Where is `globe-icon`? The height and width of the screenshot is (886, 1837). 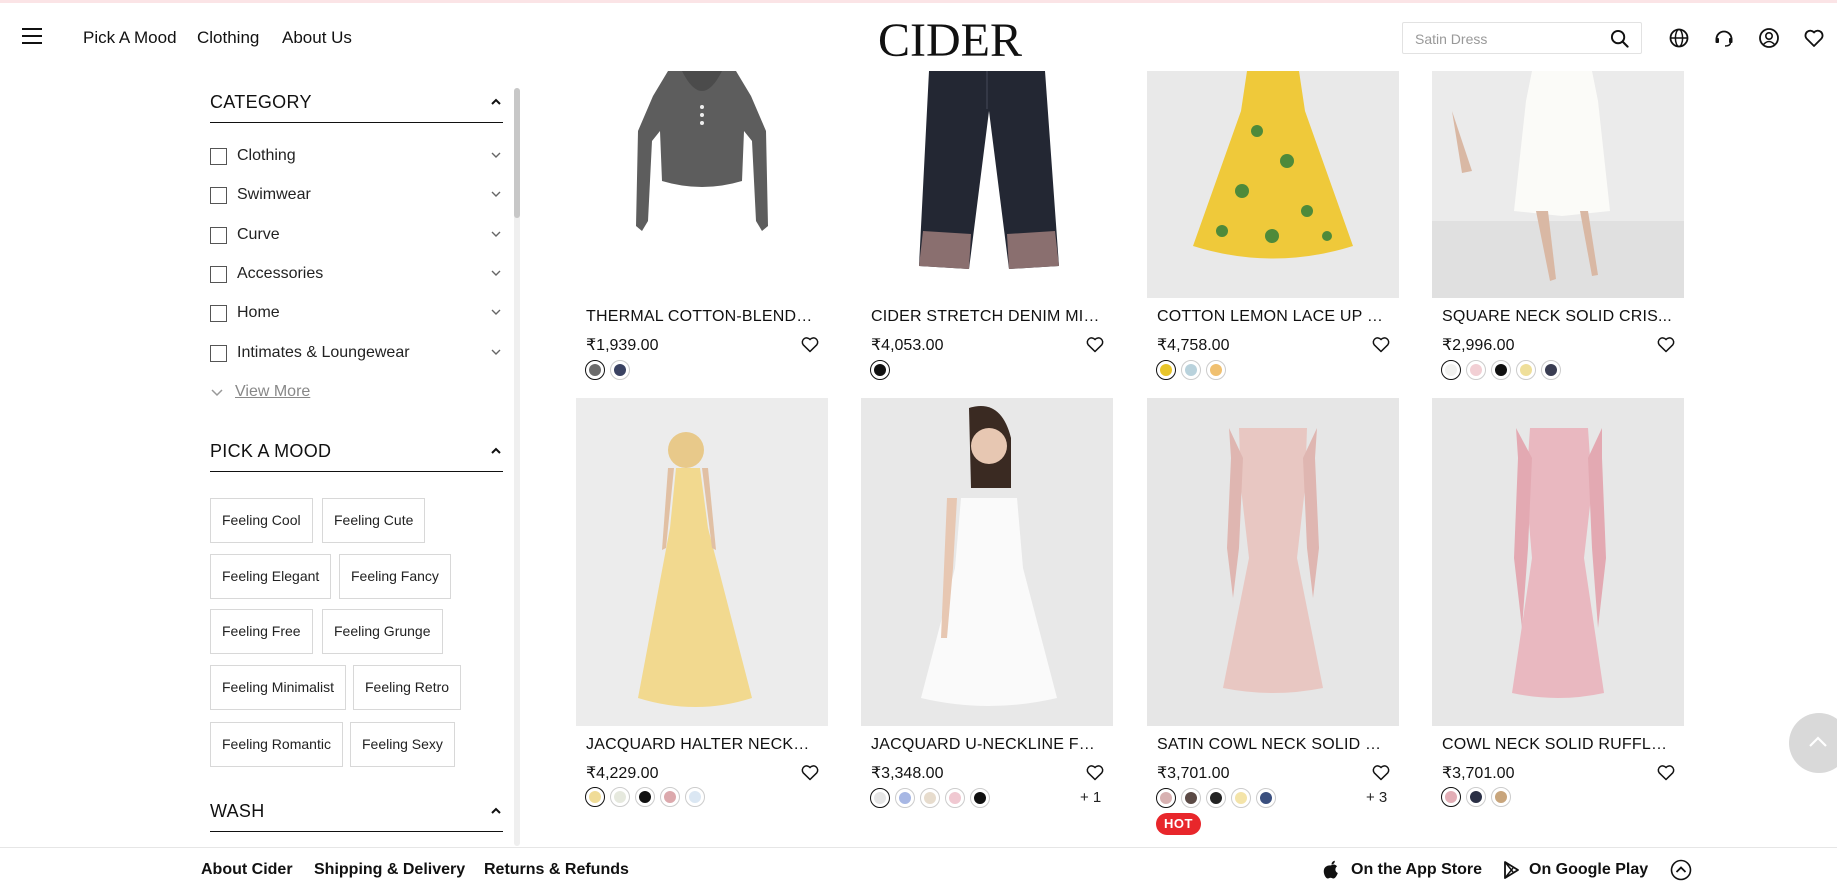
globe-icon is located at coordinates (1679, 38).